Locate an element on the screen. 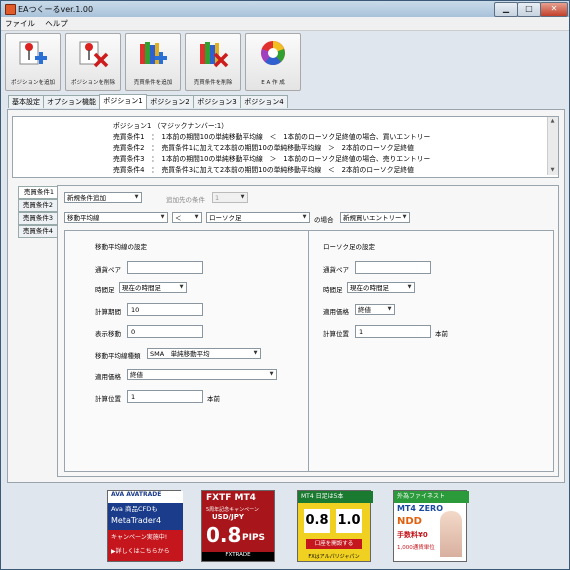 The image size is (570, 570). left-timeframe-value: 現在の時間足 is located at coordinates (141, 288).